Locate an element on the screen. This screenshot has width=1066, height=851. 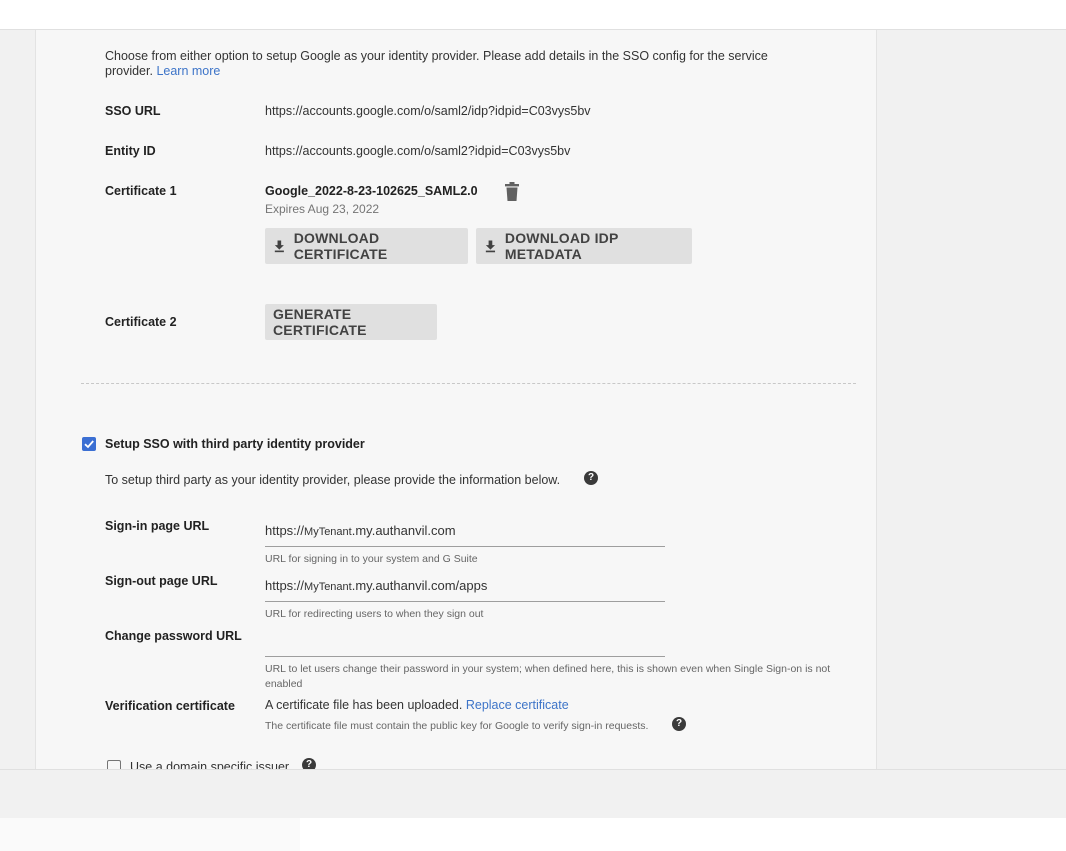
sign-in-url-label: Sign-in page URL is located at coordinates (157, 526).